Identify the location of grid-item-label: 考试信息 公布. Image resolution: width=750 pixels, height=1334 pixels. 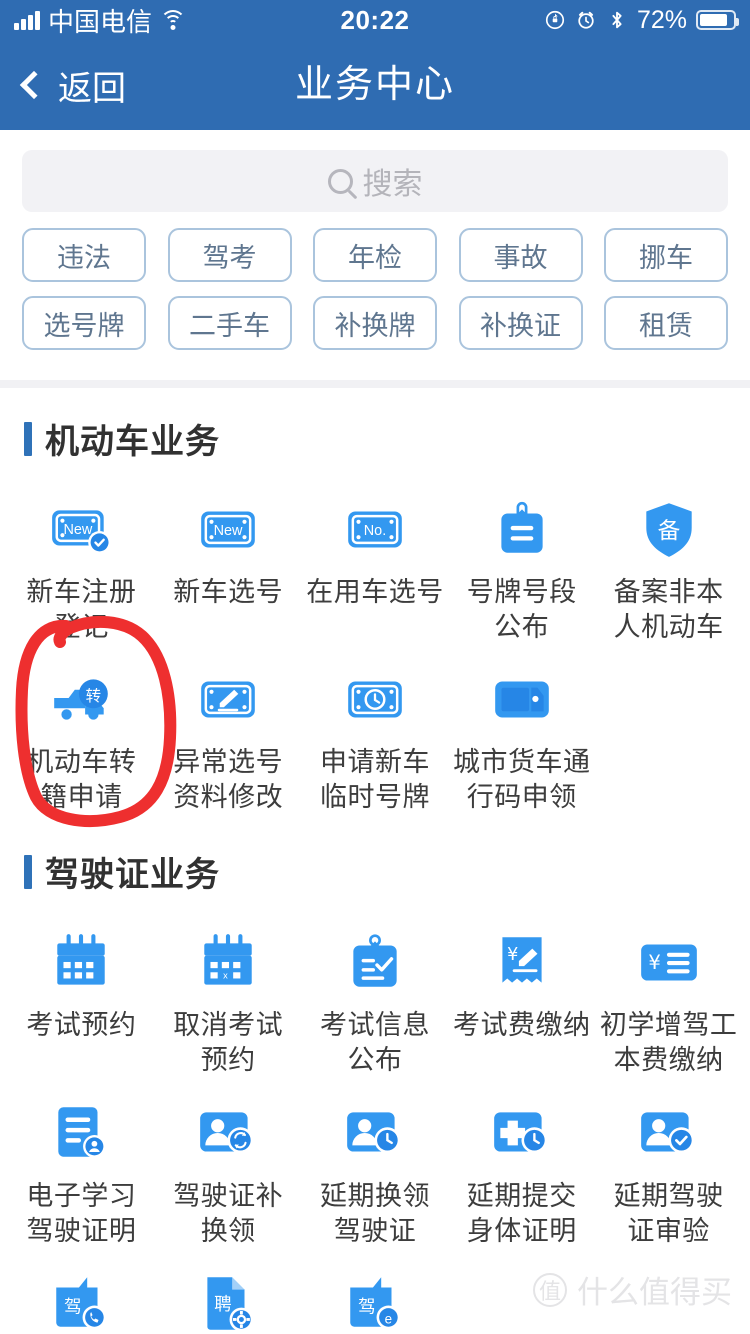
(374, 1043).